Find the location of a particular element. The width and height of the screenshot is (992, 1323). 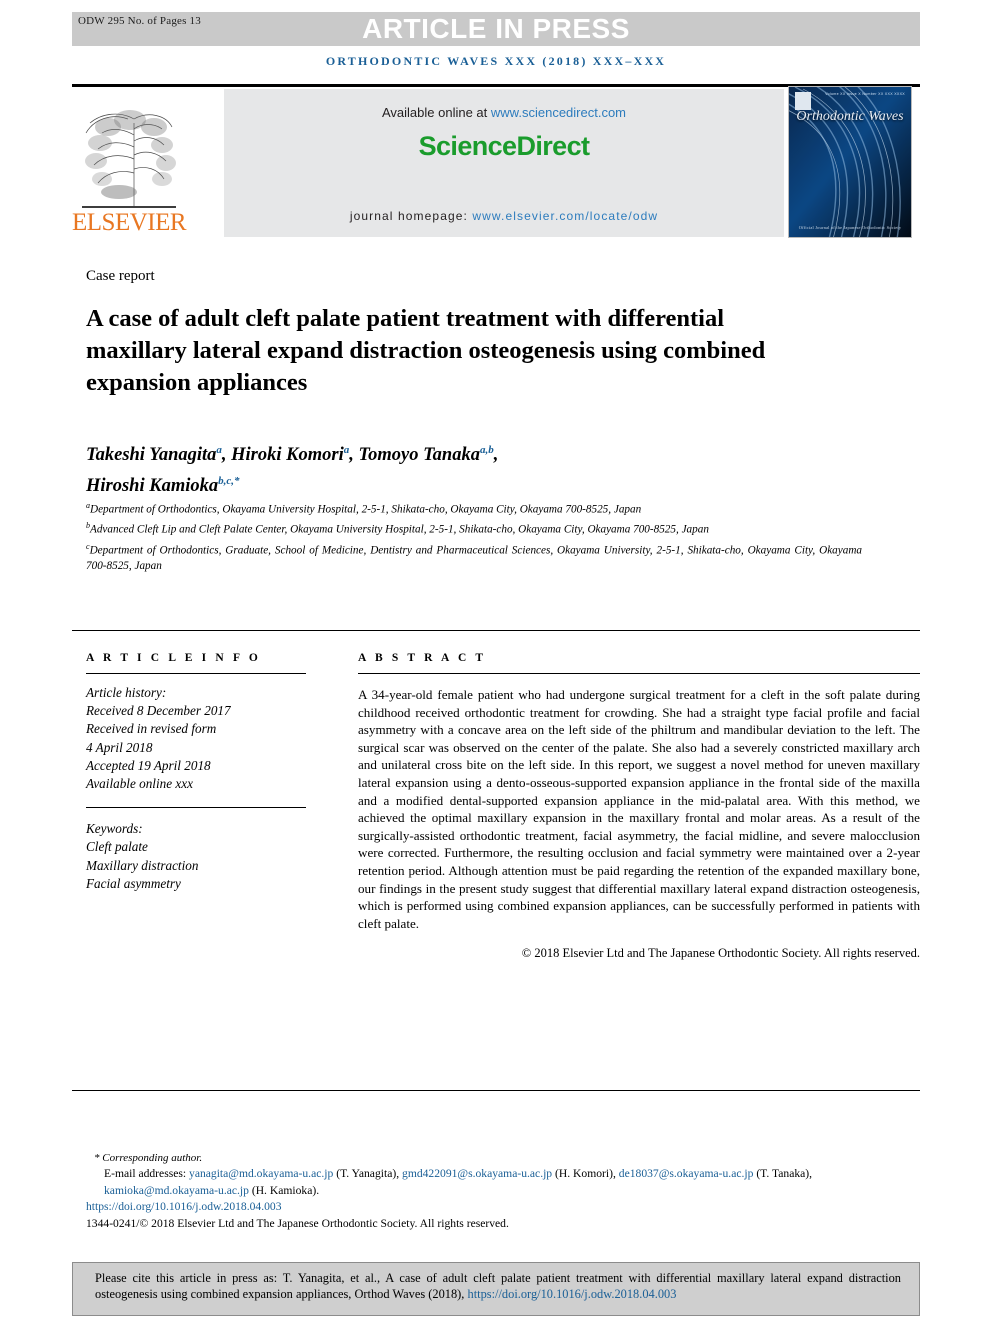

email-link: de18037@s.okayama-u.ac.jp is located at coordinates (686, 1173).